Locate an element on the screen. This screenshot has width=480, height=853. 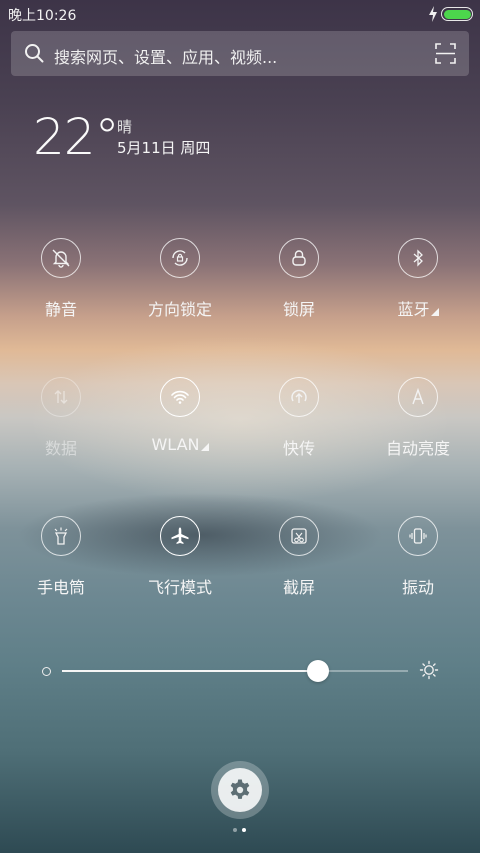
toggle-screenshot: 截屏 is located at coordinates (299, 561).